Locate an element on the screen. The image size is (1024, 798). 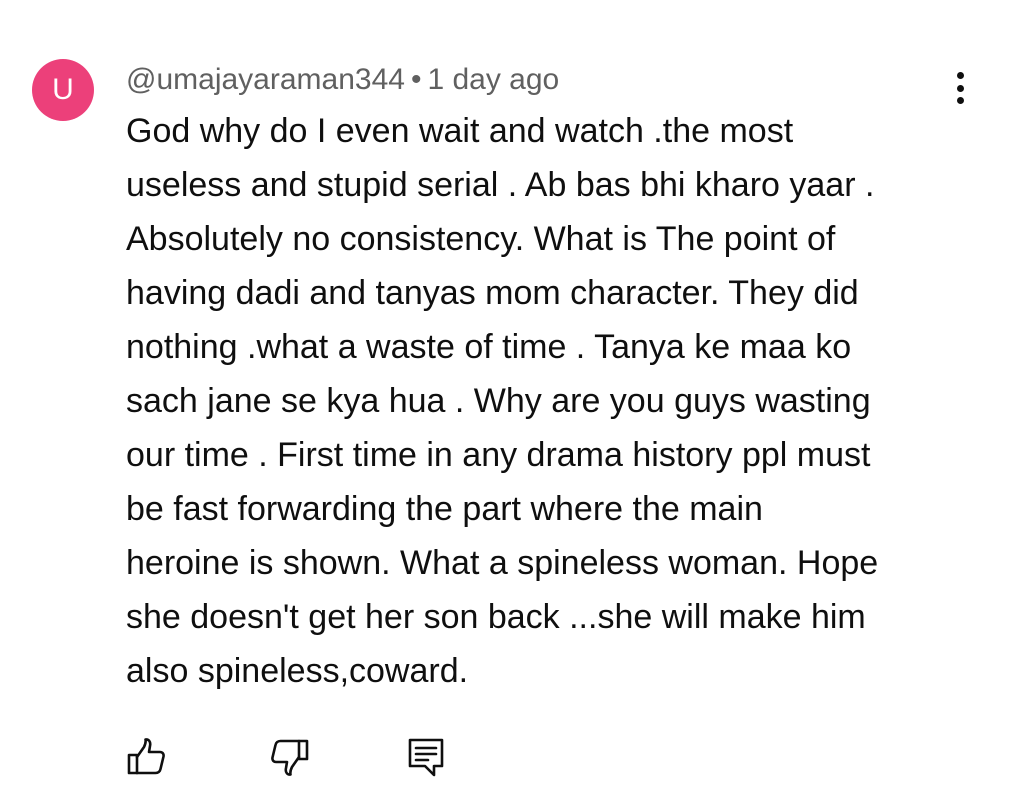
avatar: U is located at coordinates (63, 90).